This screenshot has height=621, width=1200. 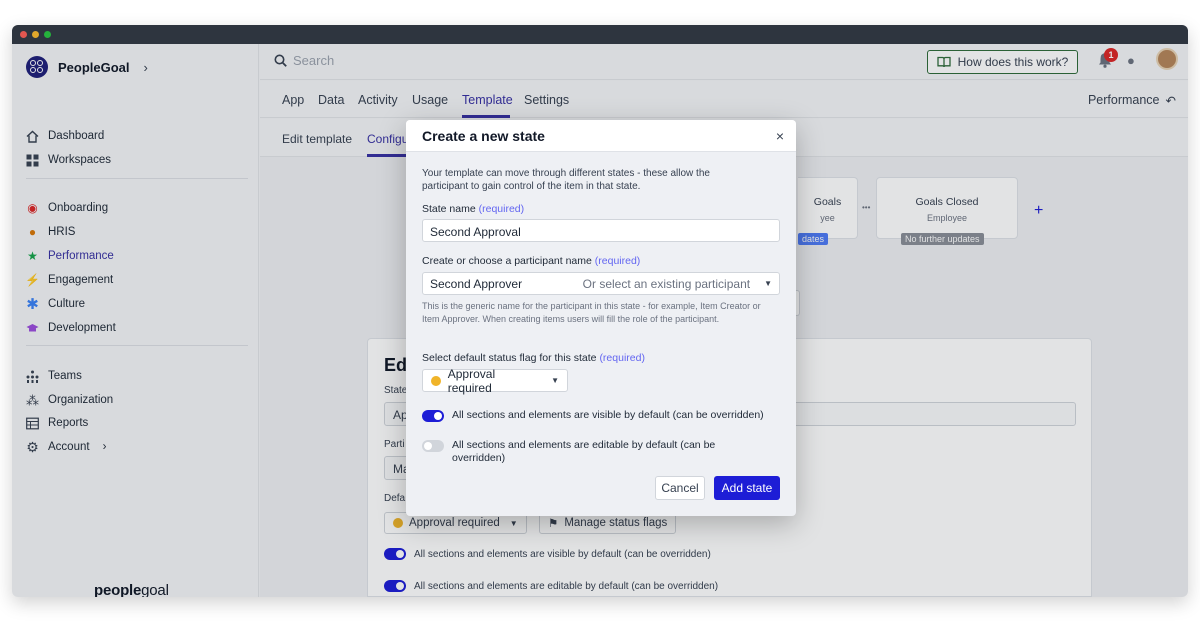 I want to click on visible-default-toggle, so click(x=433, y=416).